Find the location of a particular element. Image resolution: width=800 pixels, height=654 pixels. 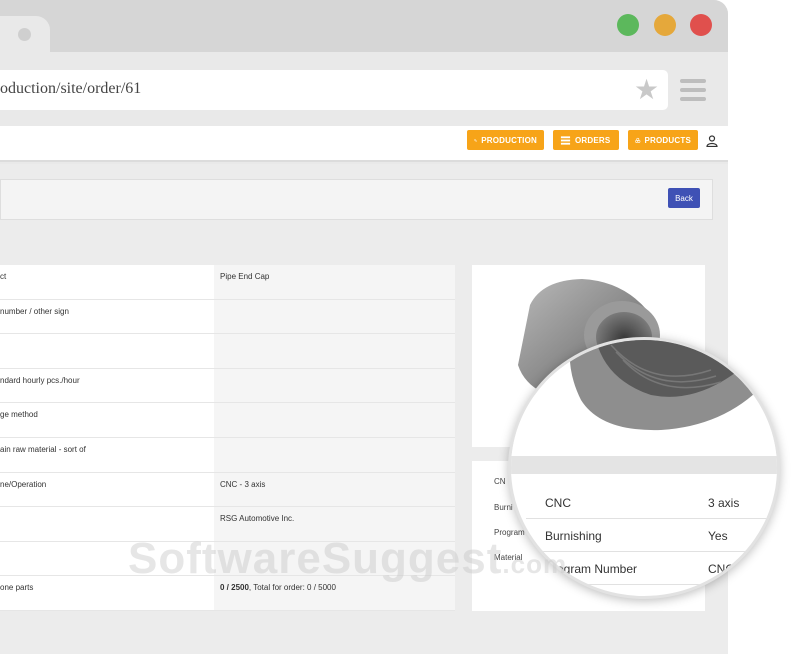

row-value: CNC - 3 axis is located at coordinates (334, 489).